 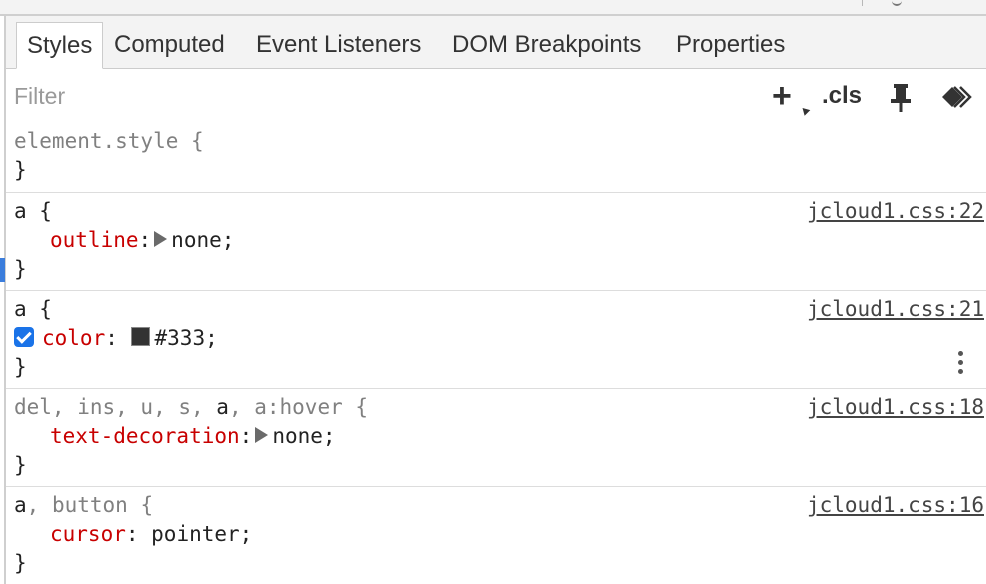 What do you see at coordinates (897, 3) in the screenshot?
I see `partial-icon` at bounding box center [897, 3].